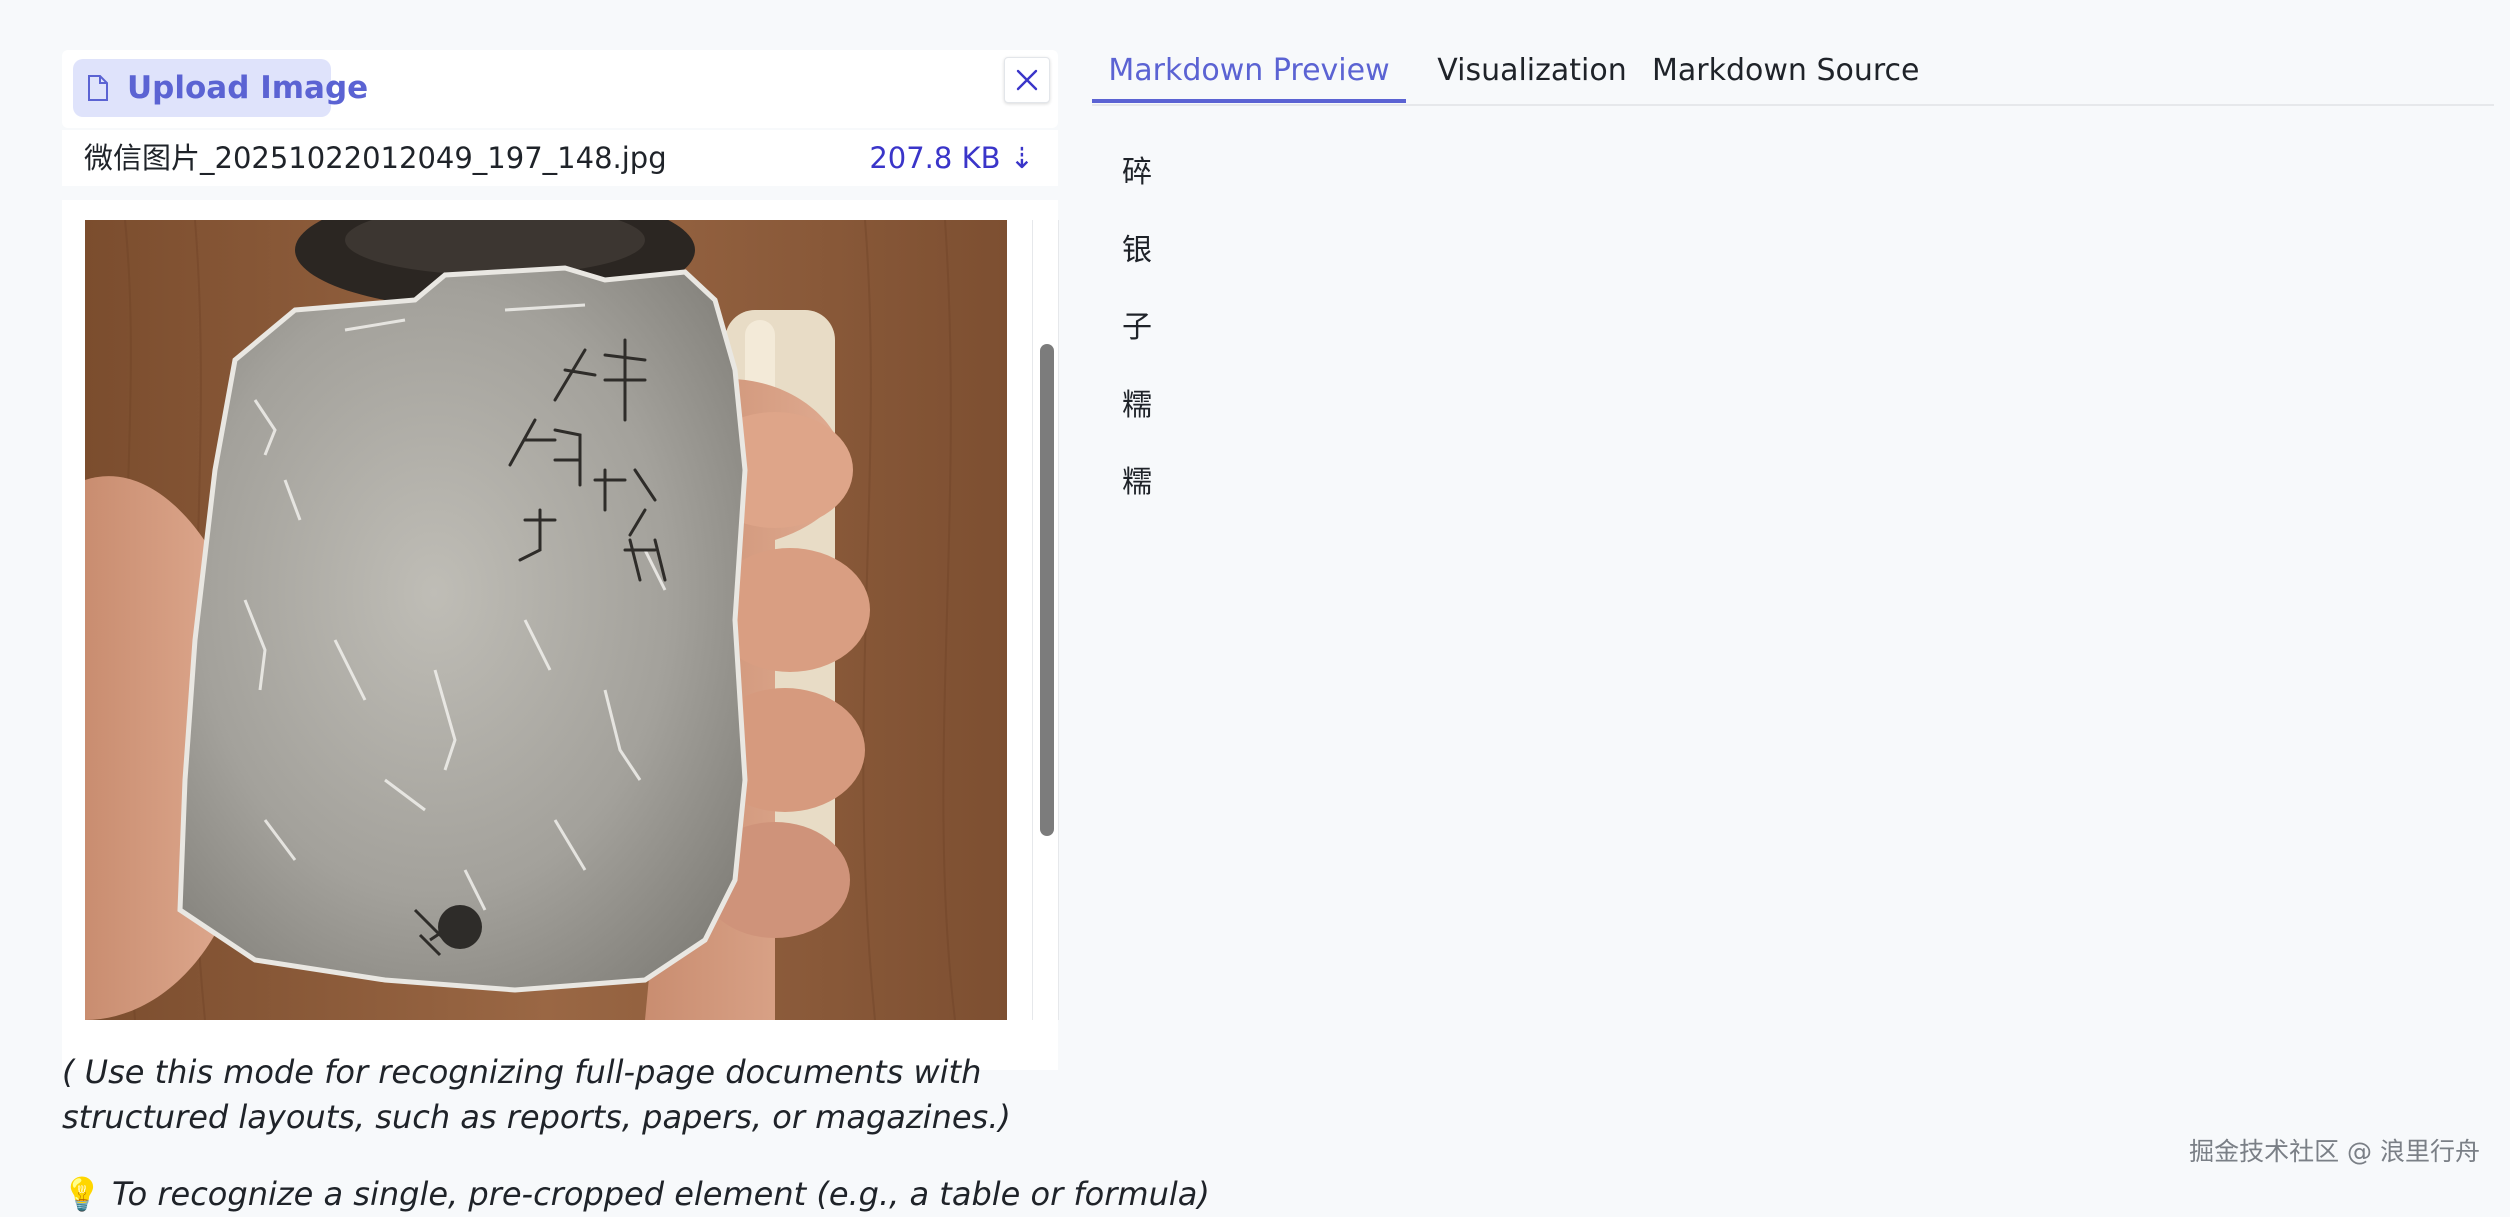  Describe the element at coordinates (375, 158) in the screenshot. I see `file-name: 微信图片_20251022012049_197_148.jpg` at that location.